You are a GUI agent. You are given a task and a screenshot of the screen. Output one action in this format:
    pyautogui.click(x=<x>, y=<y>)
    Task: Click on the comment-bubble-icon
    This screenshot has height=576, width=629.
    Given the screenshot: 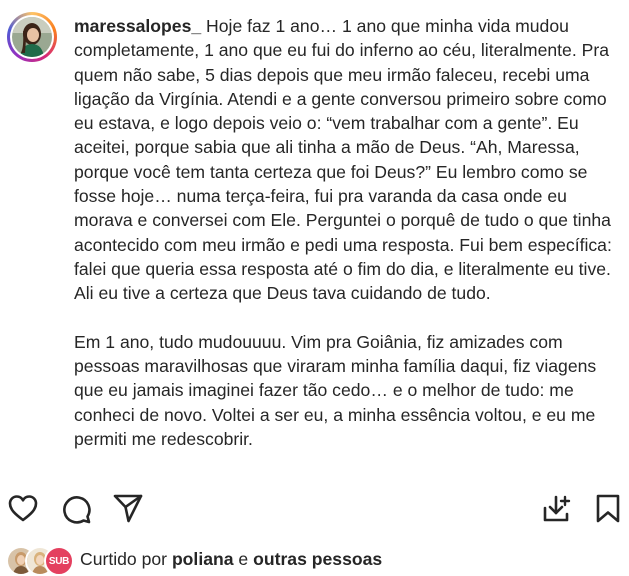 What is the action you would take?
    pyautogui.click(x=77, y=510)
    